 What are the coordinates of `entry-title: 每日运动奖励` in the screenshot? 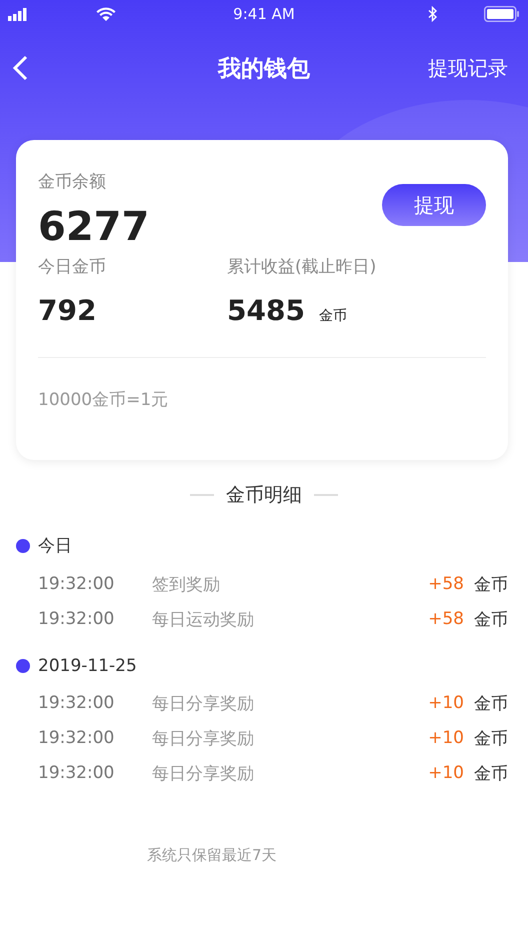 It's located at (203, 619).